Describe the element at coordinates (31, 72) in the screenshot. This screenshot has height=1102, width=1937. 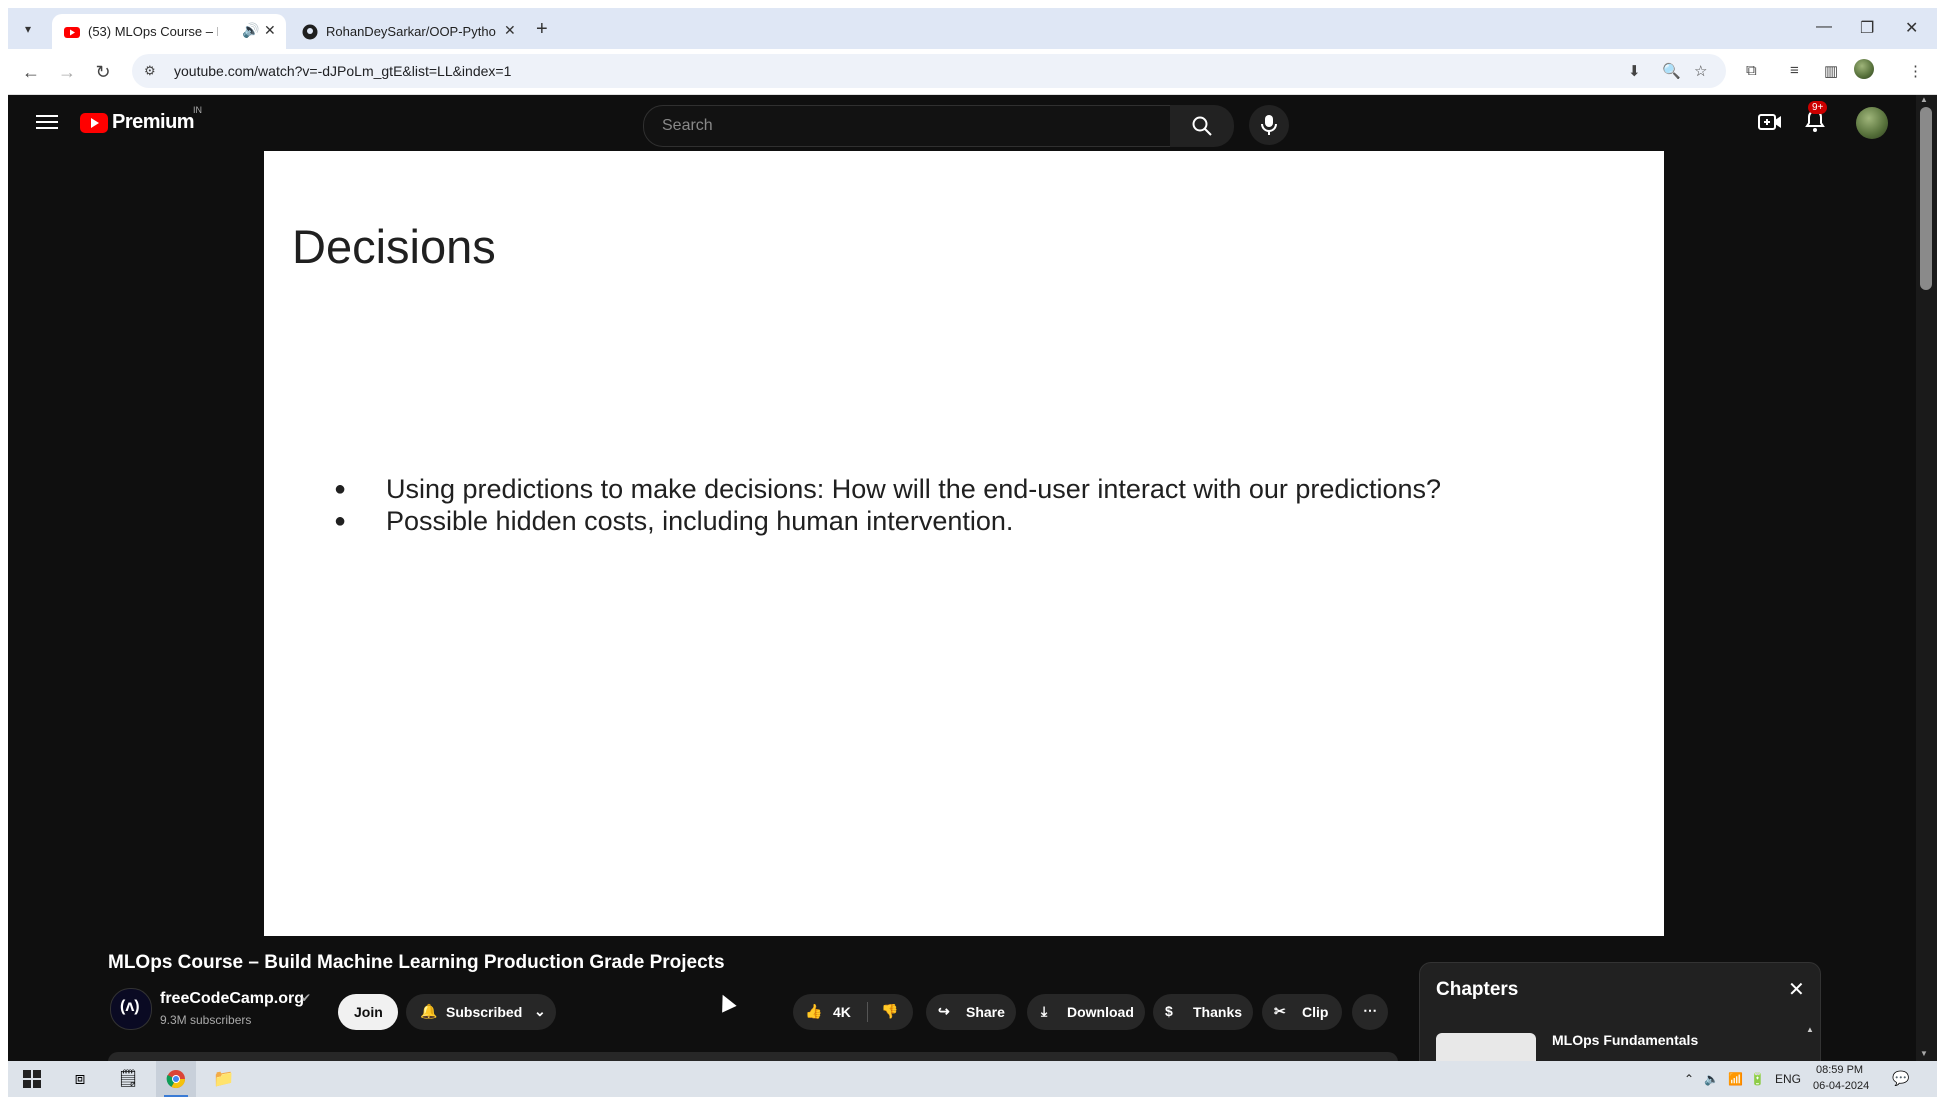
I see `back-icon: ←` at that location.